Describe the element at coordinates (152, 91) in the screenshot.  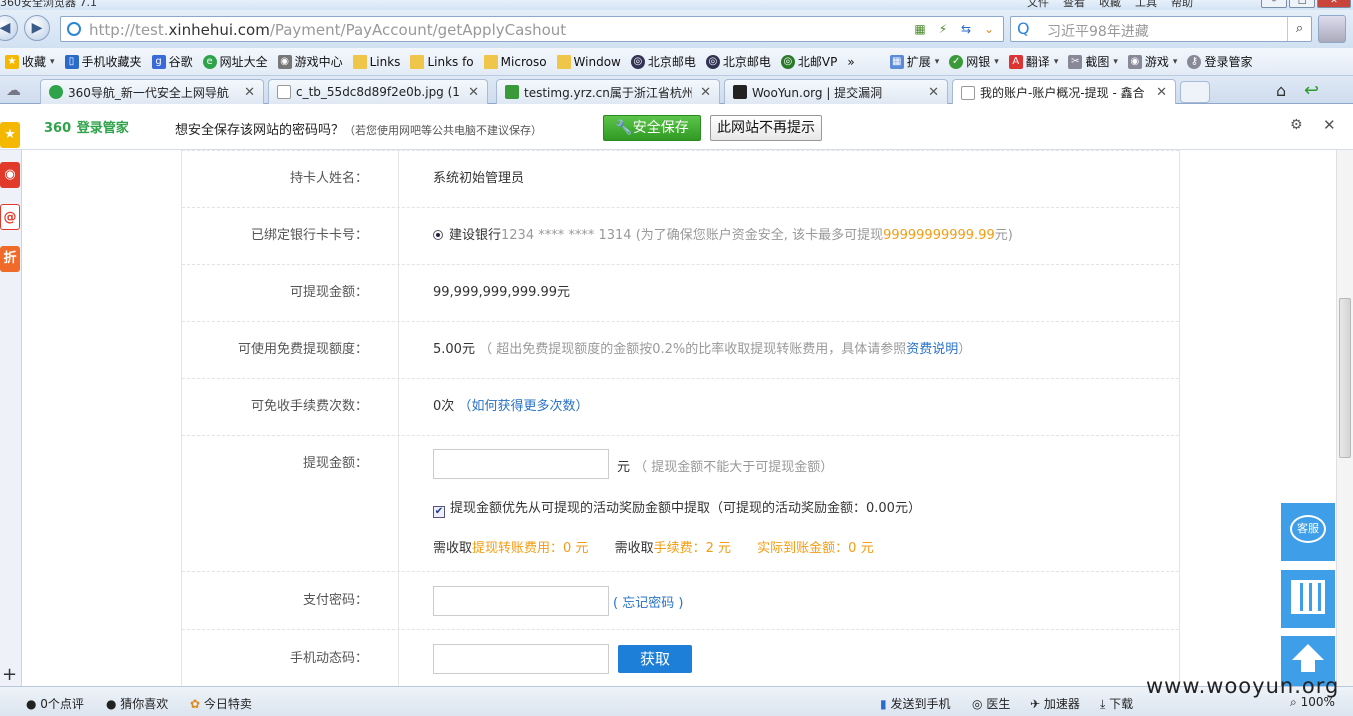
I see `tab-360-nav: 360导航_新一代安全上网导航 ✕` at that location.